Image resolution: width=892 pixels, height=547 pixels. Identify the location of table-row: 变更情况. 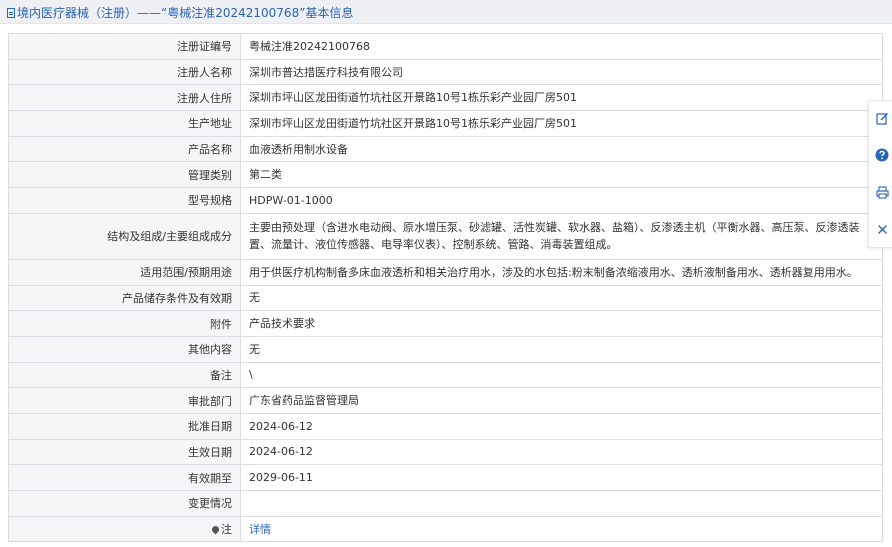
(445, 503).